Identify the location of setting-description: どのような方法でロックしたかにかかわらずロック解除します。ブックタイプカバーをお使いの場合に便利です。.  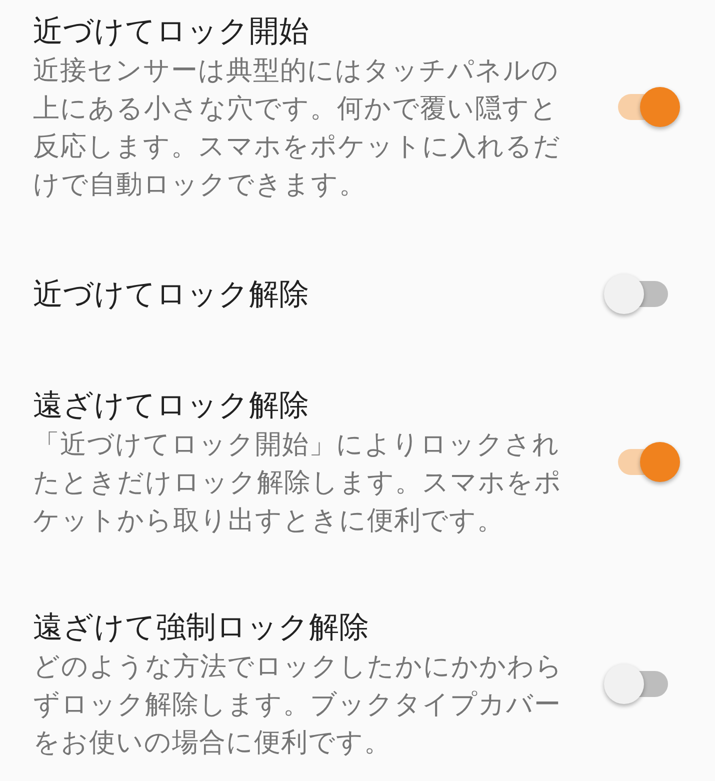
(298, 705).